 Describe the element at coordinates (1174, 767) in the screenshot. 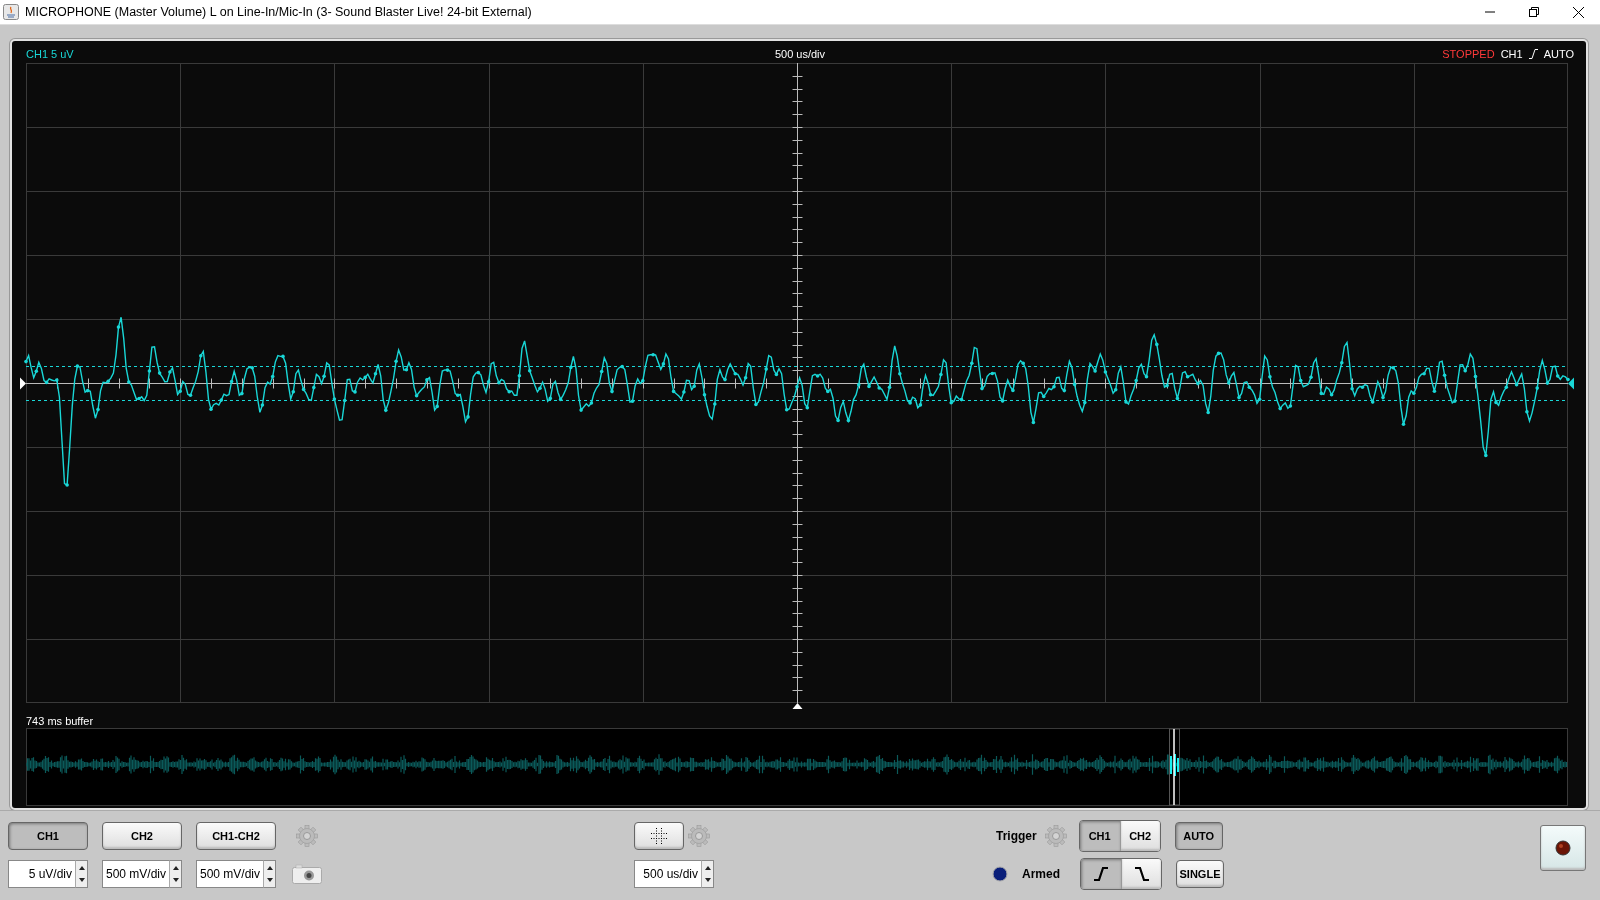

I see `buffer-view-window` at that location.